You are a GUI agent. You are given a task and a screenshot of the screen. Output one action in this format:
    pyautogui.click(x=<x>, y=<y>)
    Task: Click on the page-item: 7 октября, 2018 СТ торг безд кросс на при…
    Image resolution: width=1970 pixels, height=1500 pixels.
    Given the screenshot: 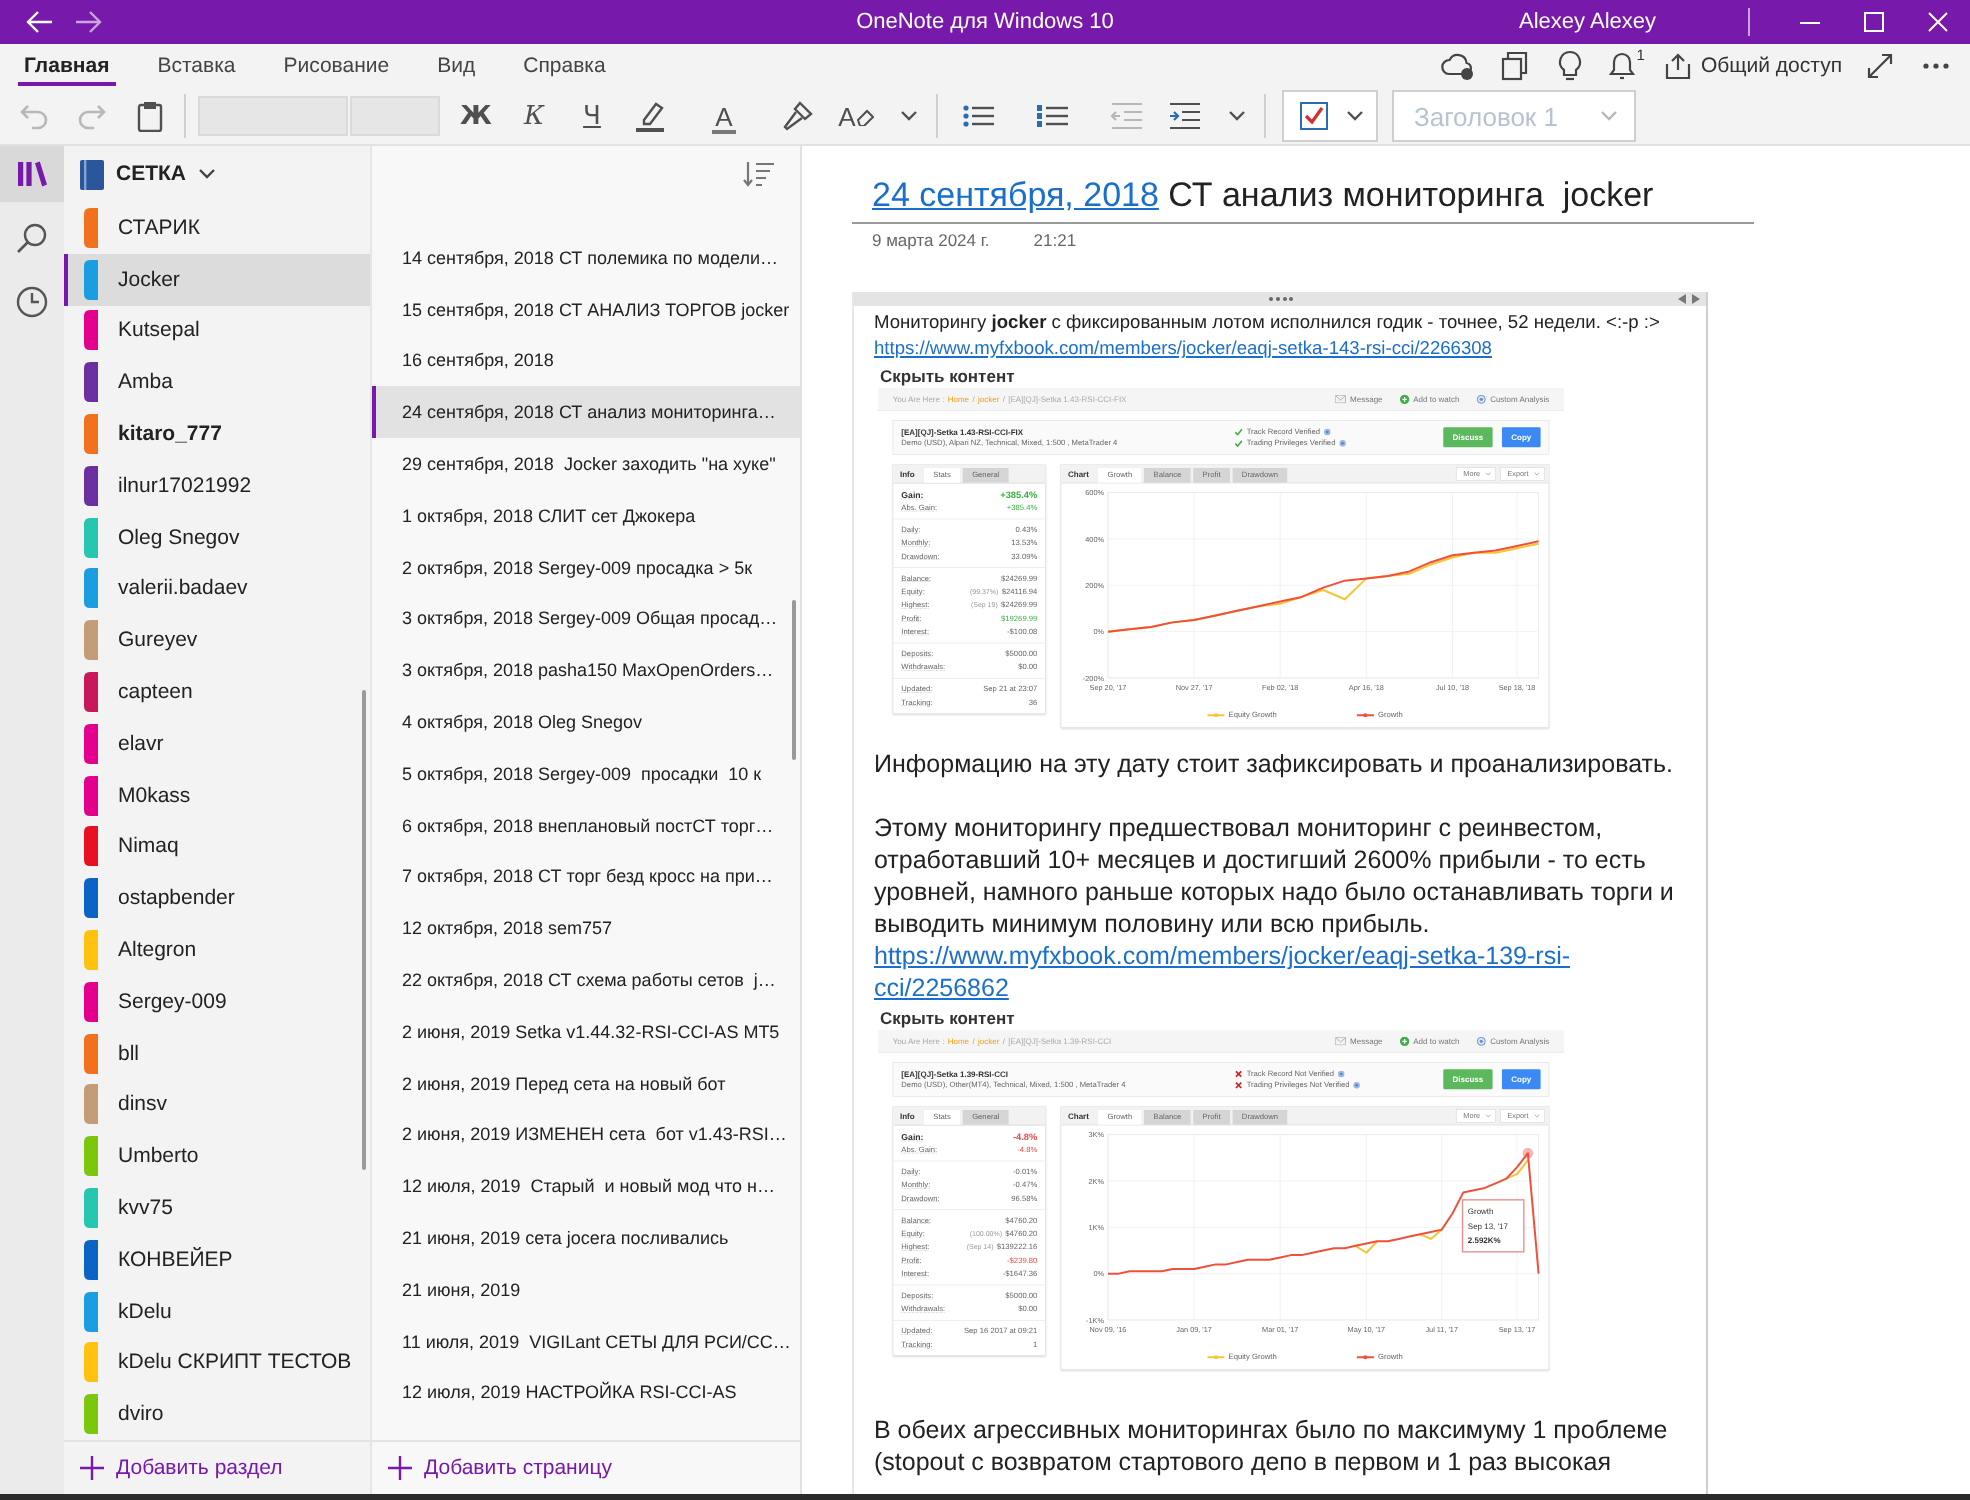 What is the action you would take?
    pyautogui.click(x=586, y=877)
    